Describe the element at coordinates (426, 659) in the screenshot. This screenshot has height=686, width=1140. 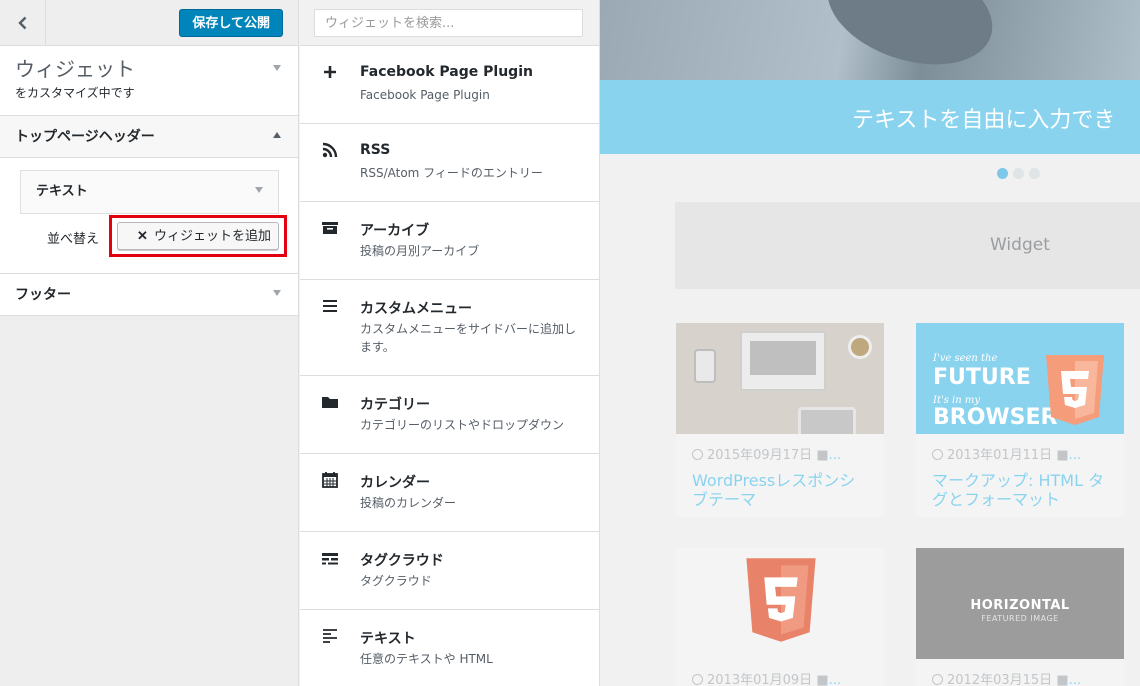
I see `widget-option-desc: 任意のテキストや HTML` at that location.